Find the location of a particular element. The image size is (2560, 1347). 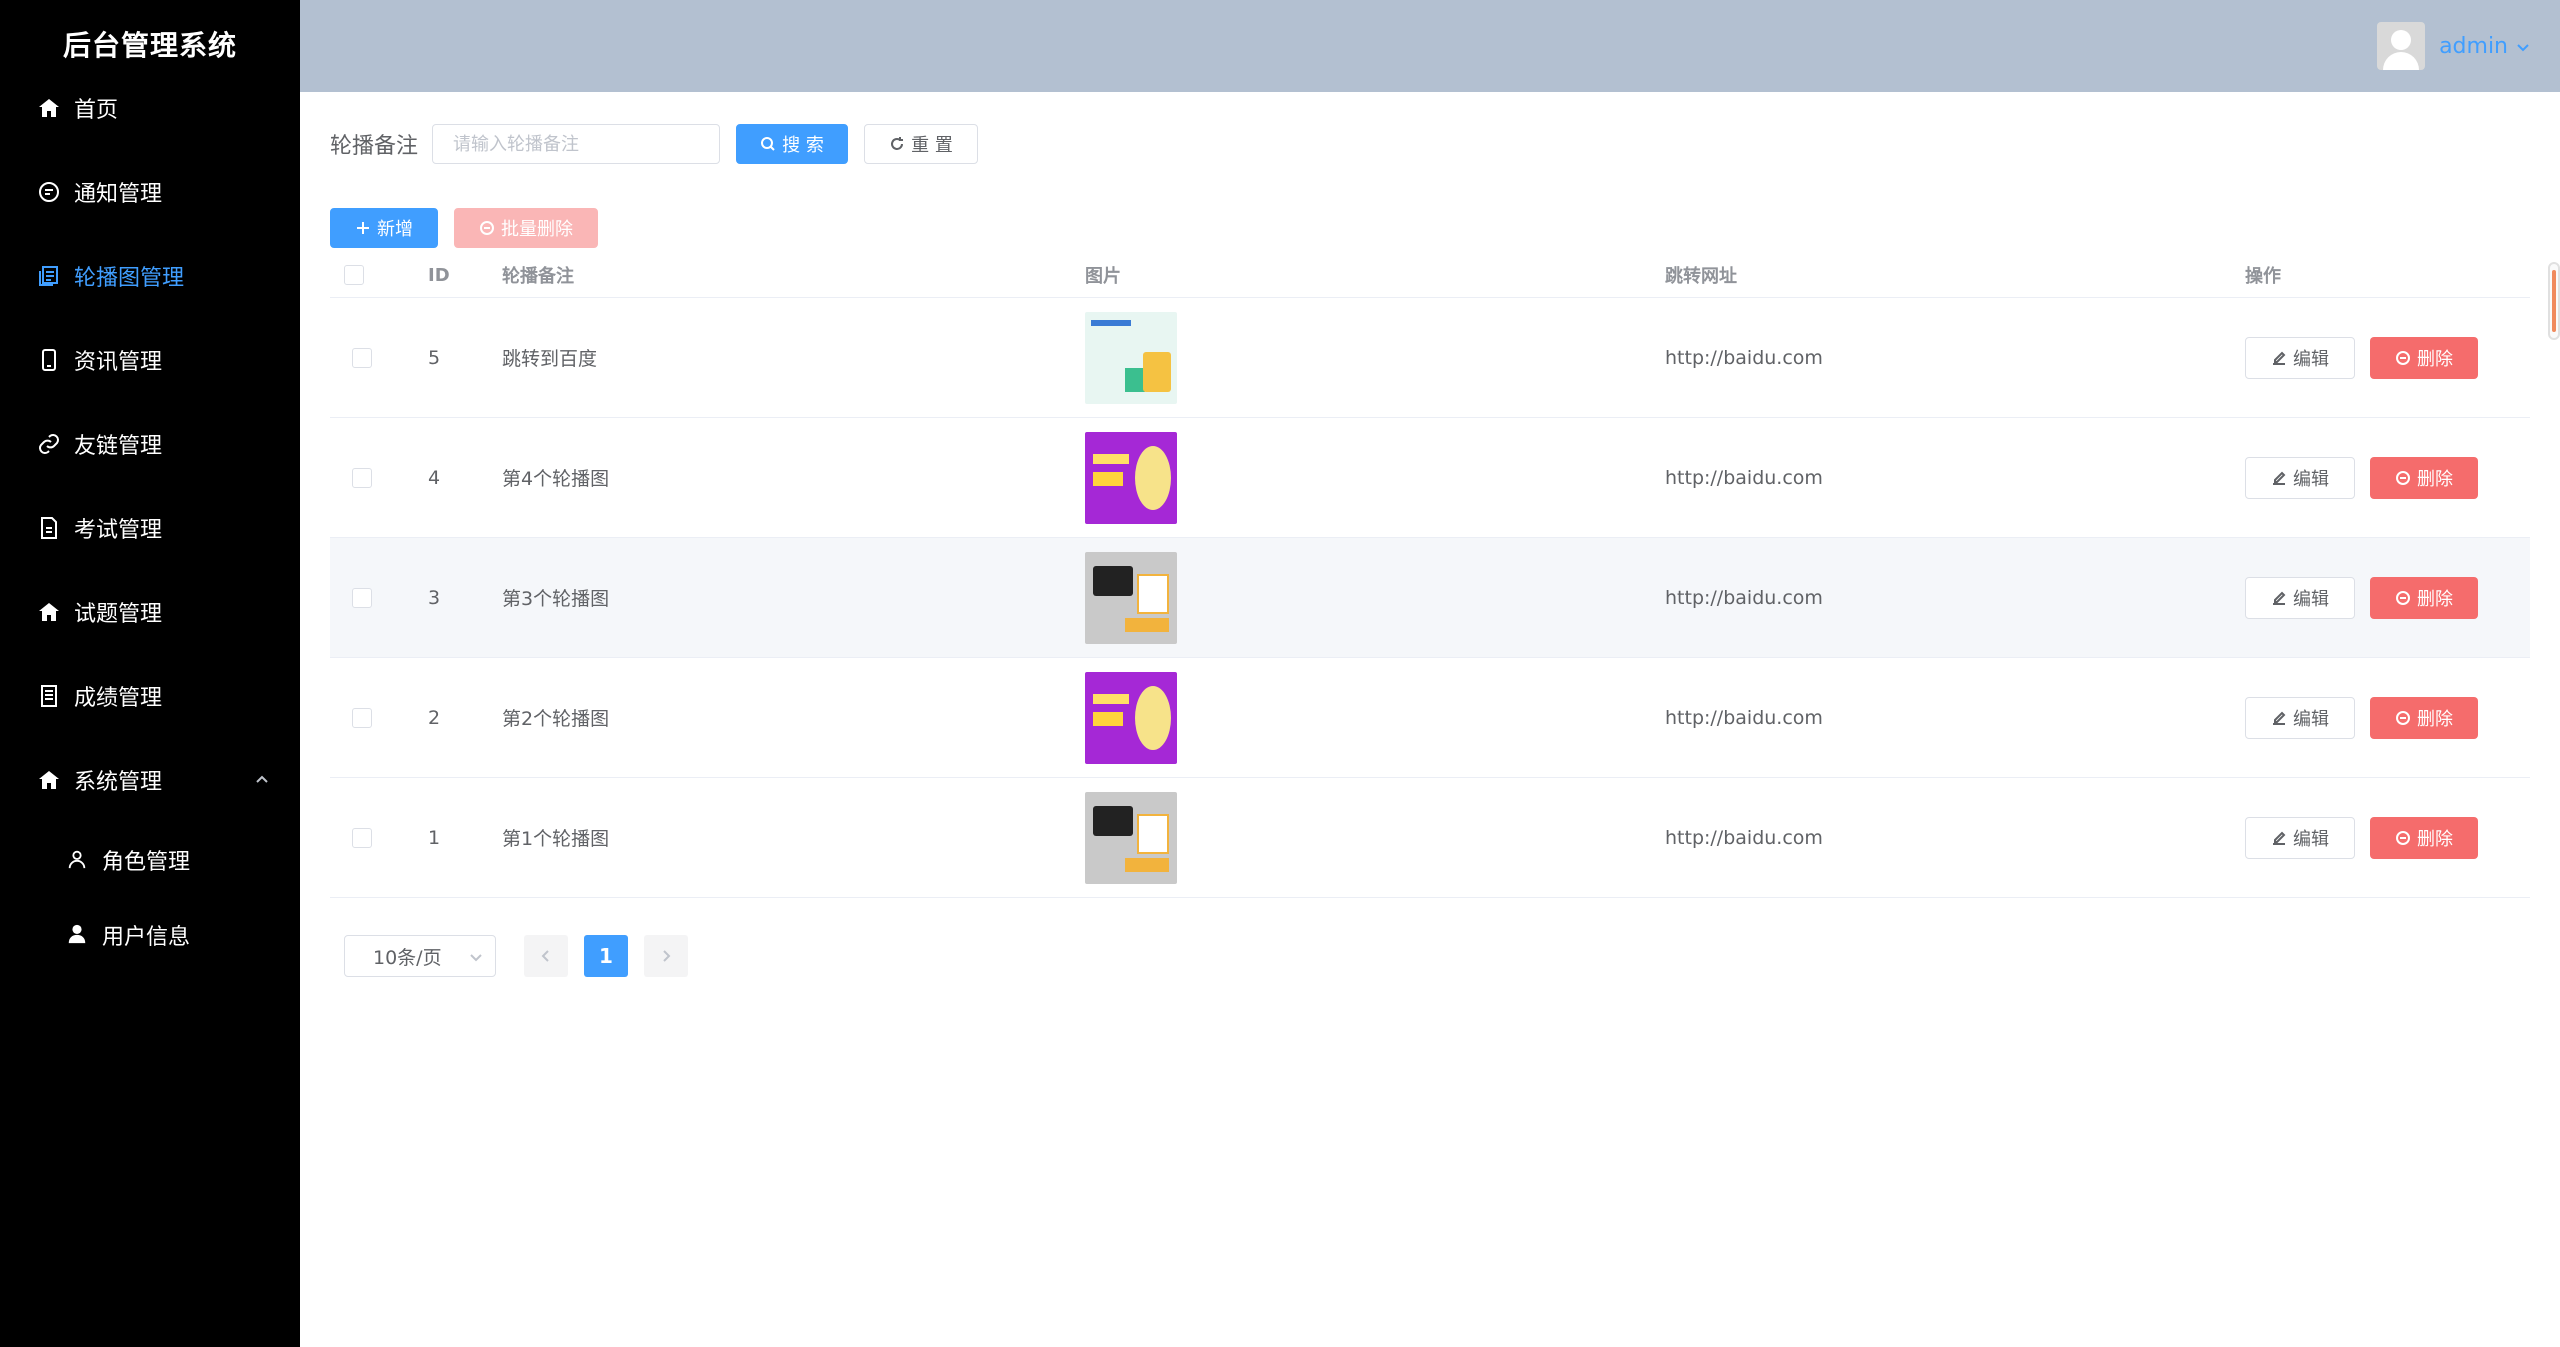

row-remark: 跳转到百度 is located at coordinates (550, 359).